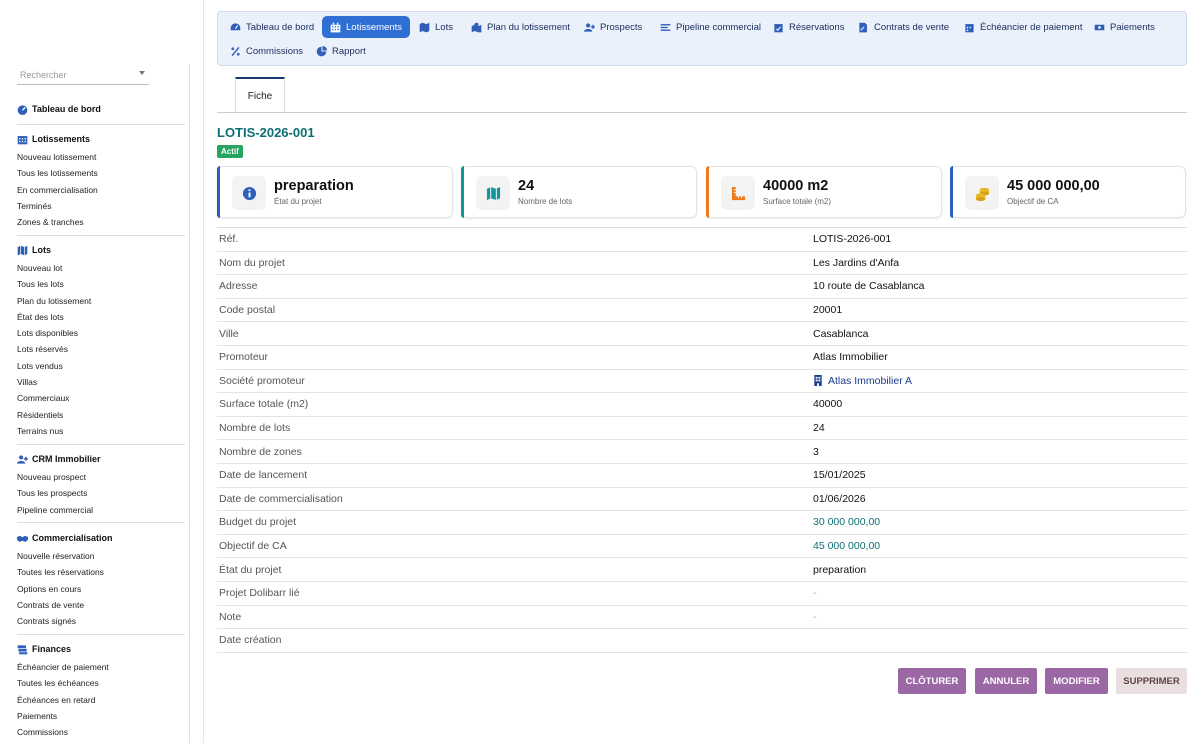 The image size is (1200, 743). What do you see at coordinates (101, 157) in the screenshot?
I see `sidebar-item-nouveau-lotissement: Nouveau lotissement` at bounding box center [101, 157].